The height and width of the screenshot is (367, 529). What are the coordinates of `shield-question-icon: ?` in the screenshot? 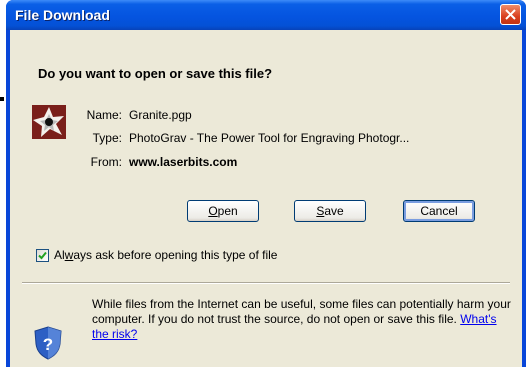 It's located at (48, 343).